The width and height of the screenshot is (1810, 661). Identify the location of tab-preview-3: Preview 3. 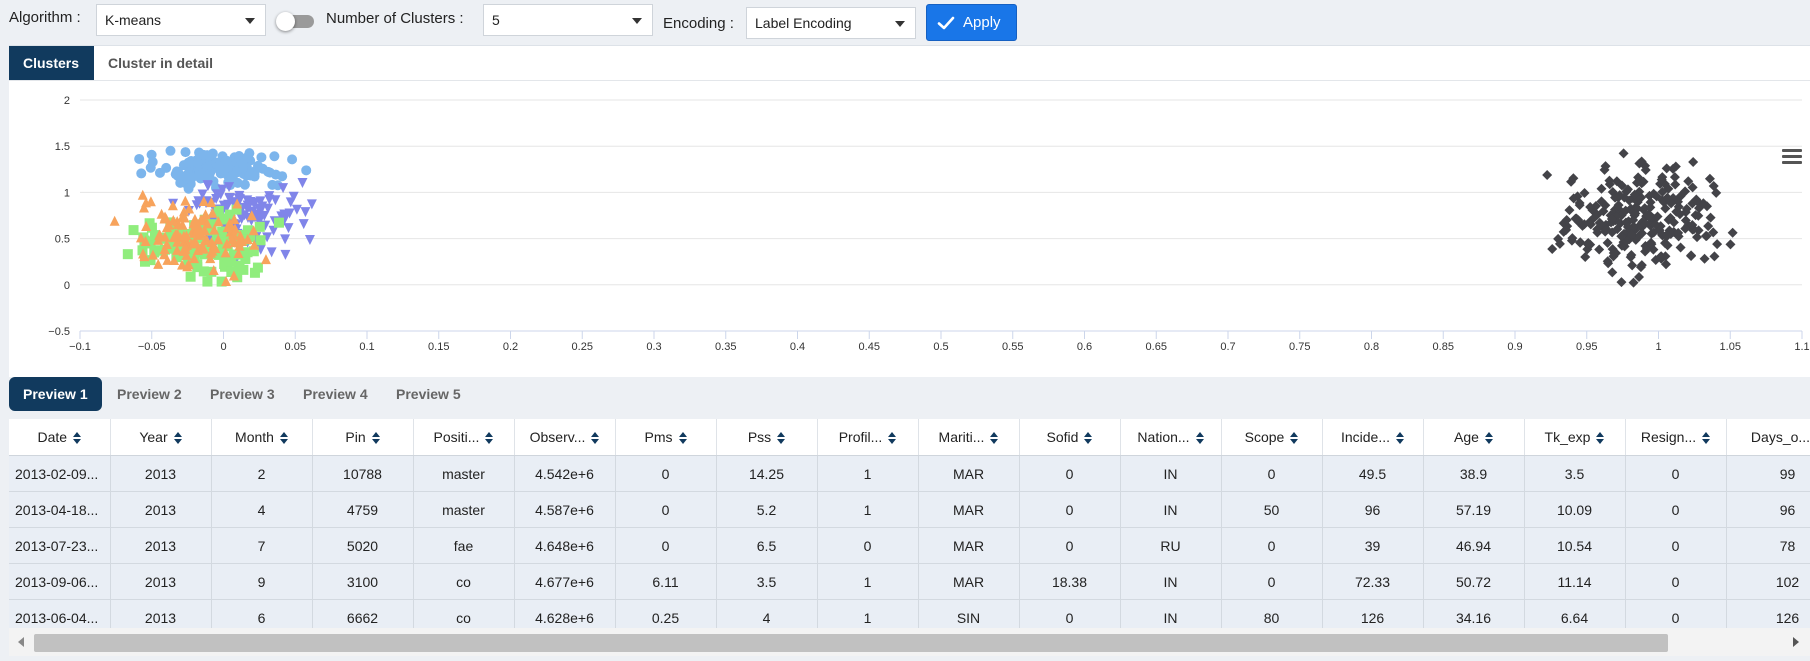
(242, 394).